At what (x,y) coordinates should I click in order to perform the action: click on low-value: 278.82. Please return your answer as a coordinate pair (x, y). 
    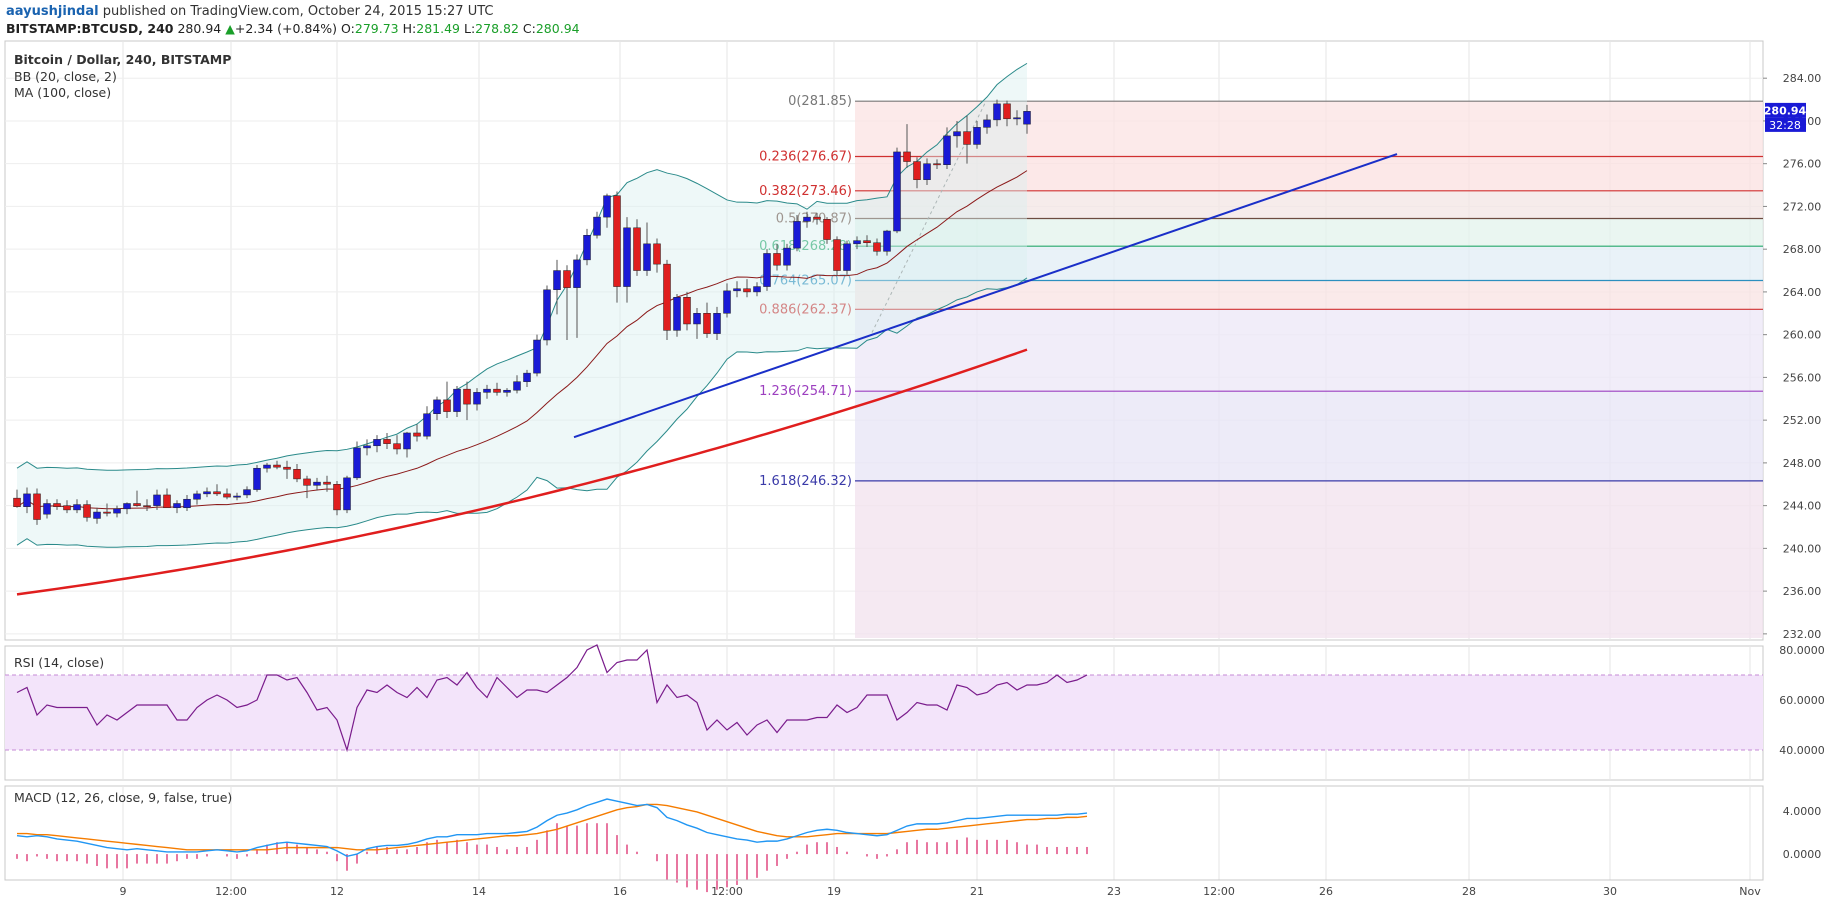
    Looking at the image, I should click on (497, 28).